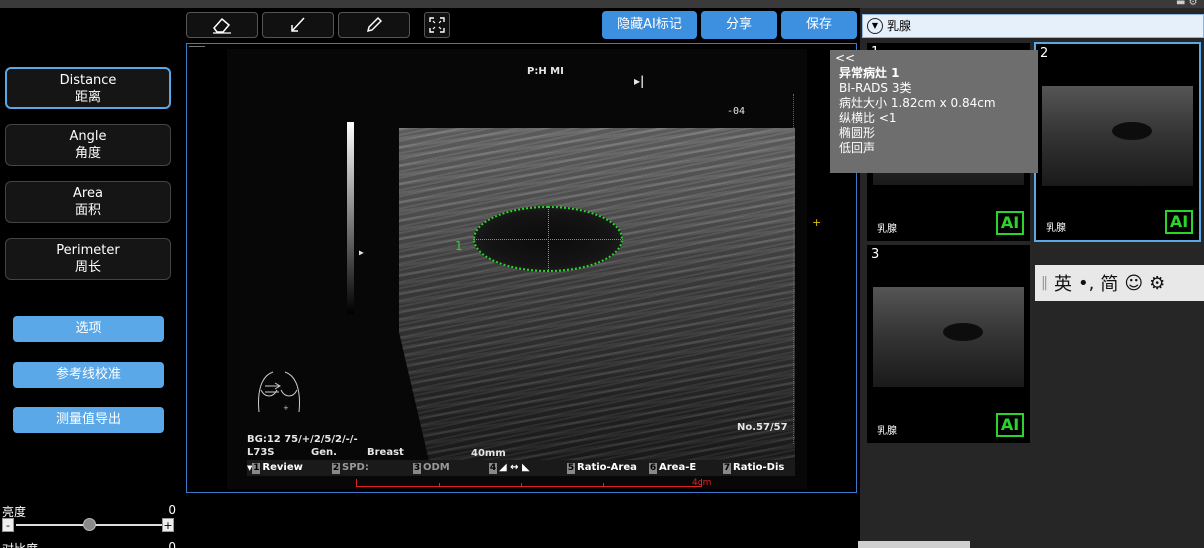 Image resolution: width=1204 pixels, height=548 pixels. I want to click on menu-odm: 3 ODM, so click(431, 468).